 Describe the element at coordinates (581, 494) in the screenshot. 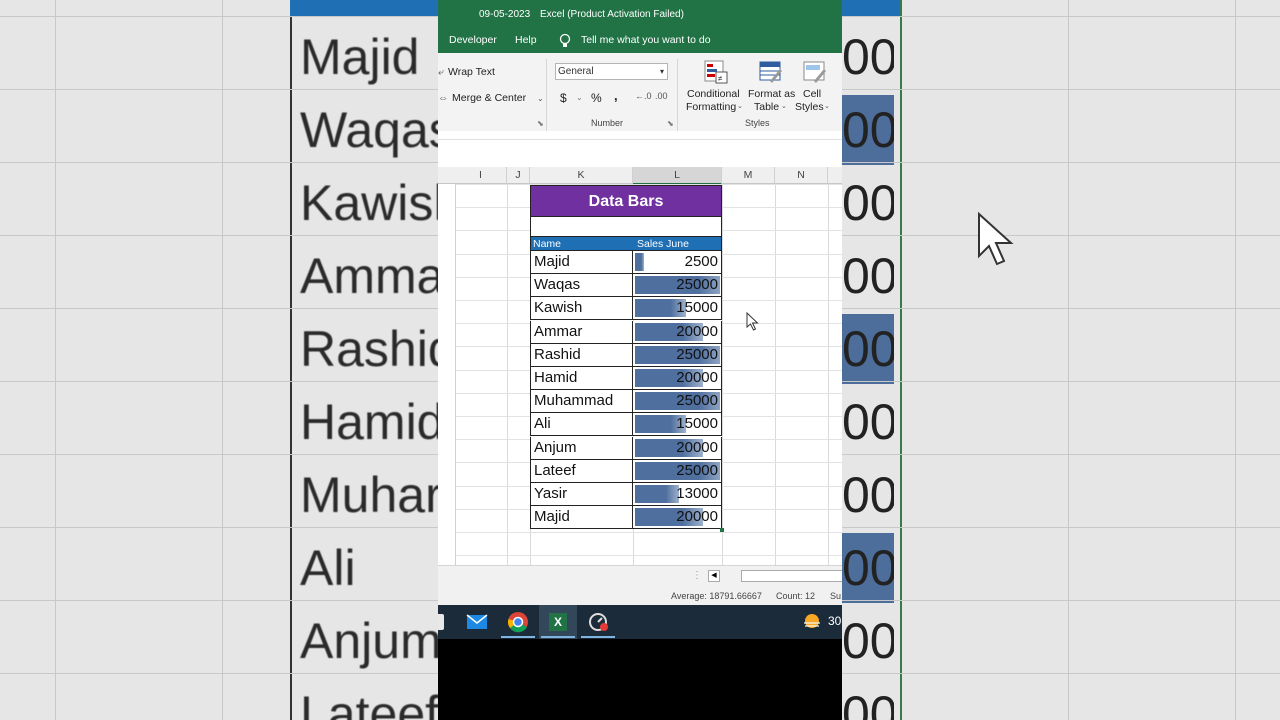

I see `name-cell: Yasir` at that location.